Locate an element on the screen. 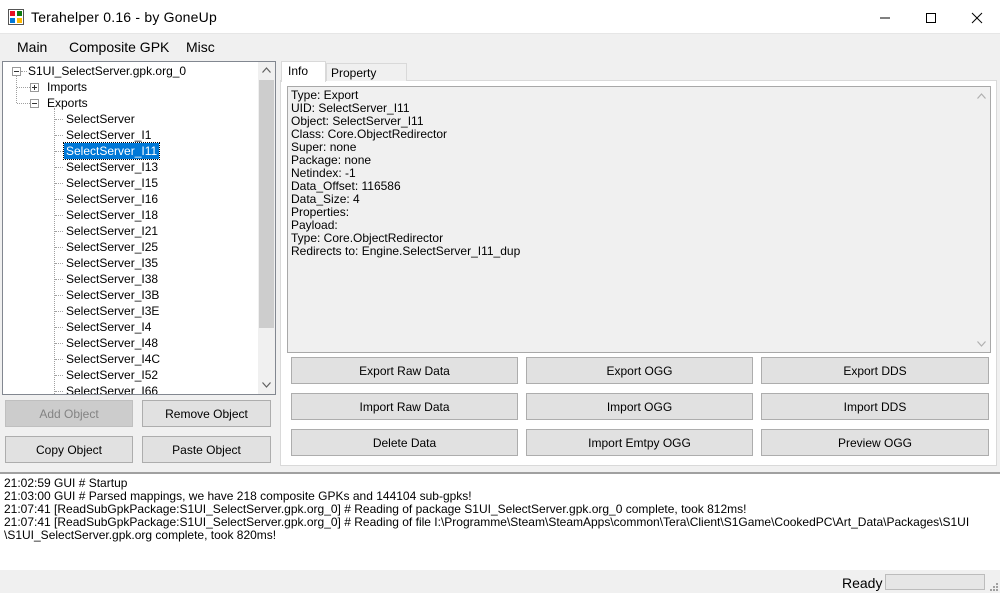 This screenshot has height=593, width=1000. tree-scrollbar is located at coordinates (266, 228).